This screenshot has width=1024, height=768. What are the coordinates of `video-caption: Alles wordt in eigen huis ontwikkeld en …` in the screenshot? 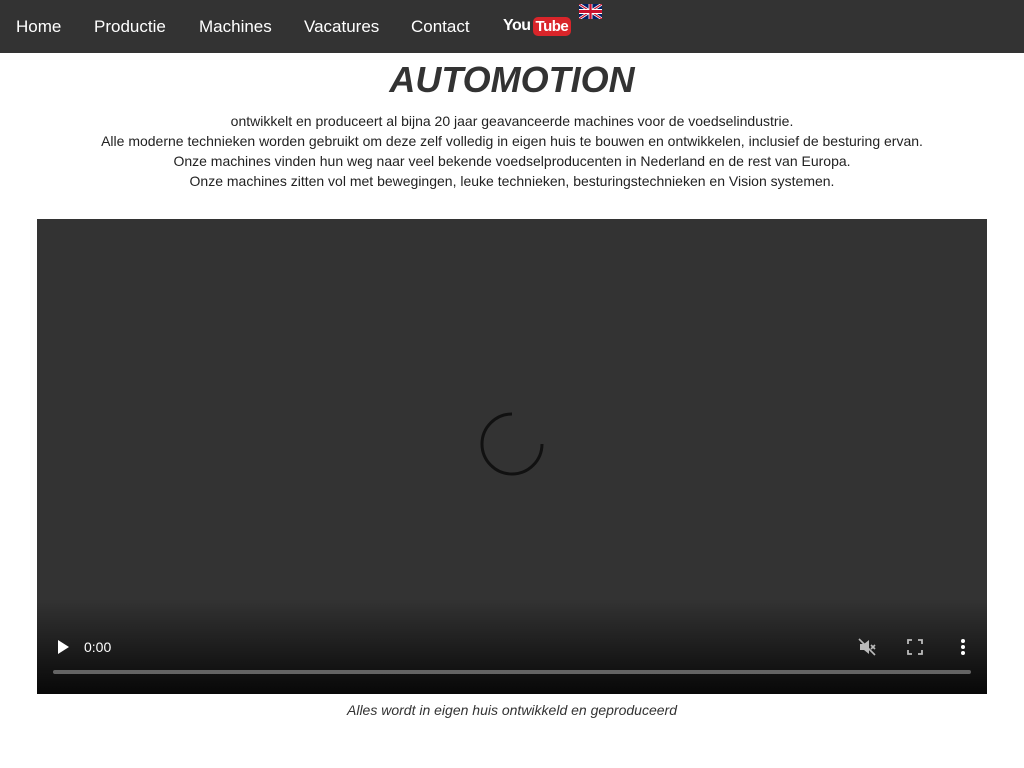 It's located at (512, 710).